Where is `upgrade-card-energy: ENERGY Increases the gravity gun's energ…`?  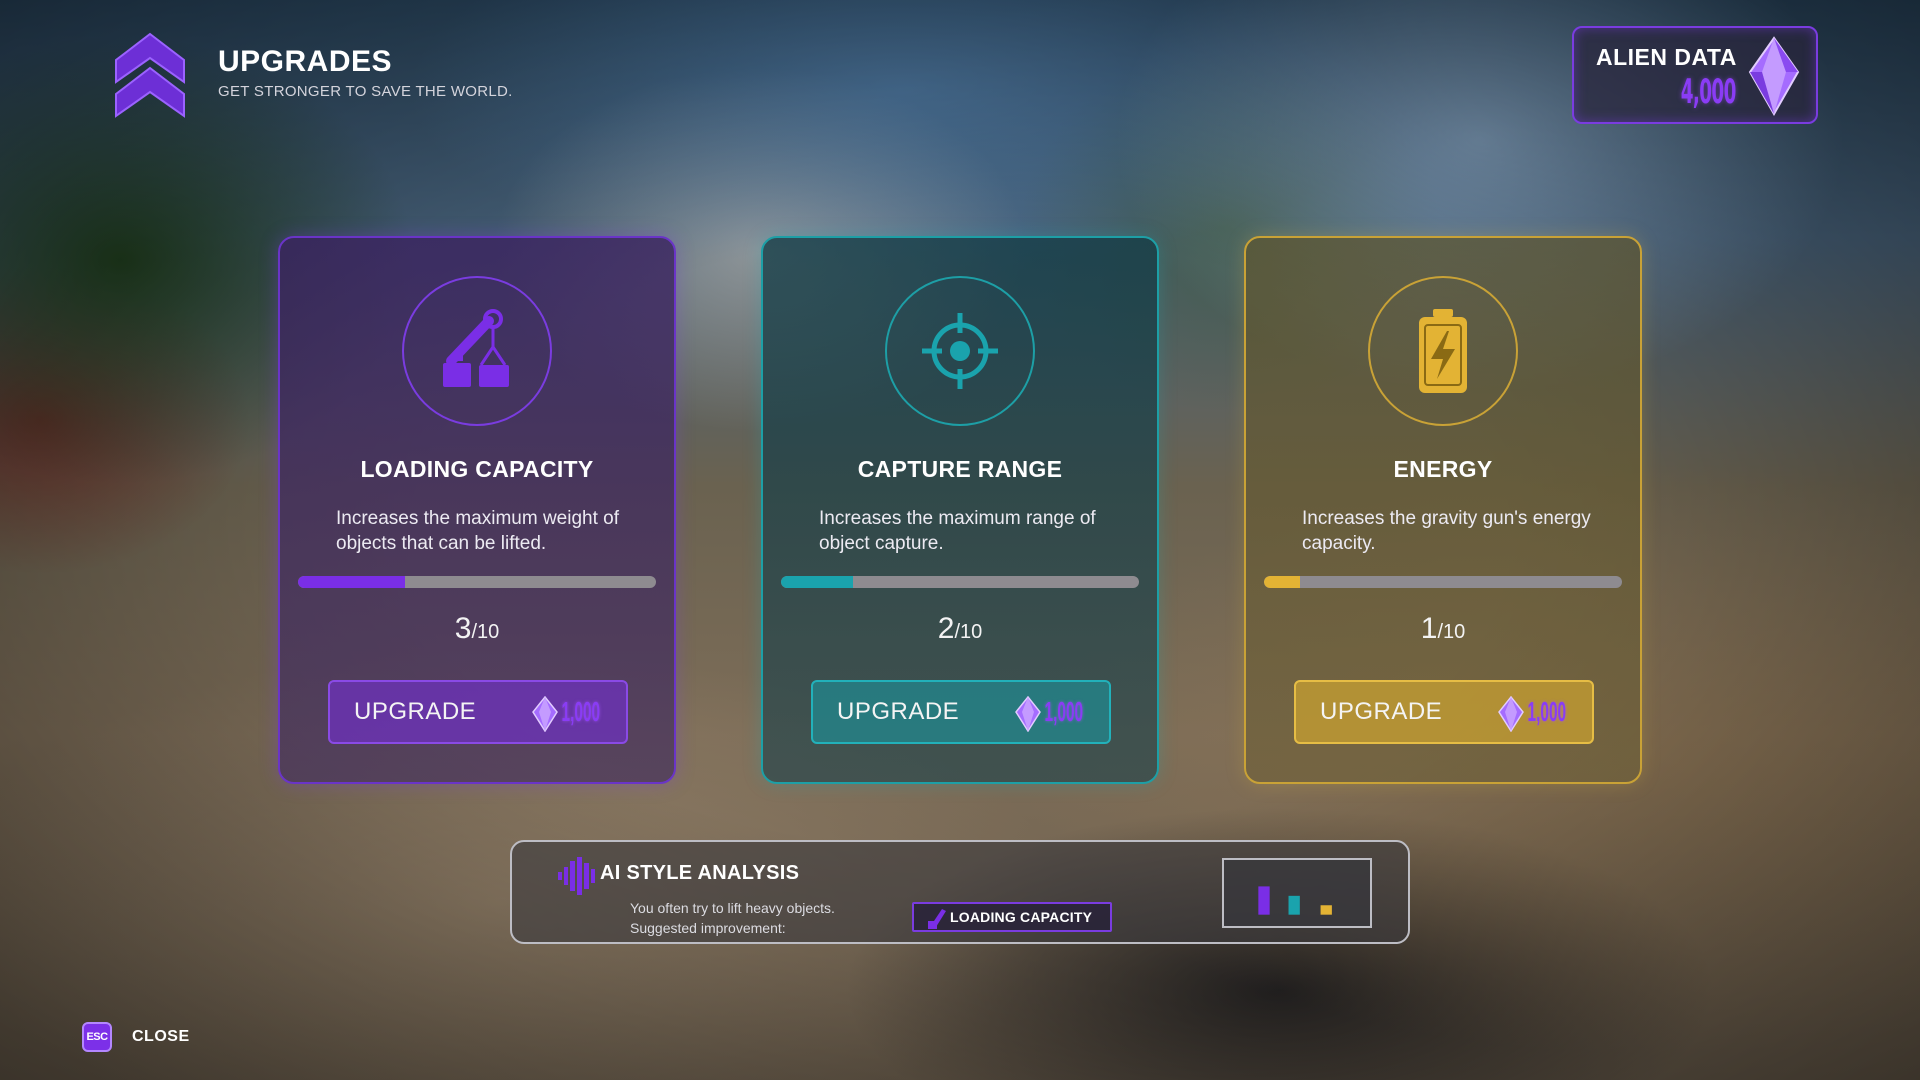
upgrade-card-energy: ENERGY Increases the gravity gun's energ… is located at coordinates (1443, 510).